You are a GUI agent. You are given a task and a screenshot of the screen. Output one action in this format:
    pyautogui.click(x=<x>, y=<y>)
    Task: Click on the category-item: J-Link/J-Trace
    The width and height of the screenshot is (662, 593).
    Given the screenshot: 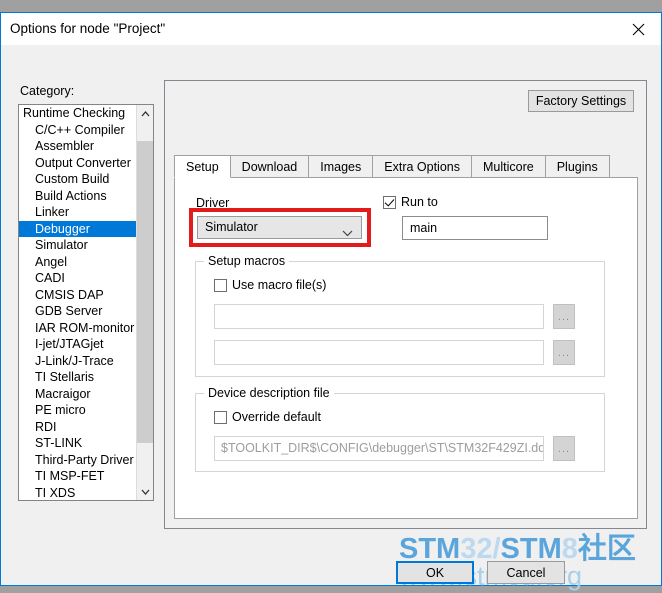 What is the action you would take?
    pyautogui.click(x=77, y=361)
    